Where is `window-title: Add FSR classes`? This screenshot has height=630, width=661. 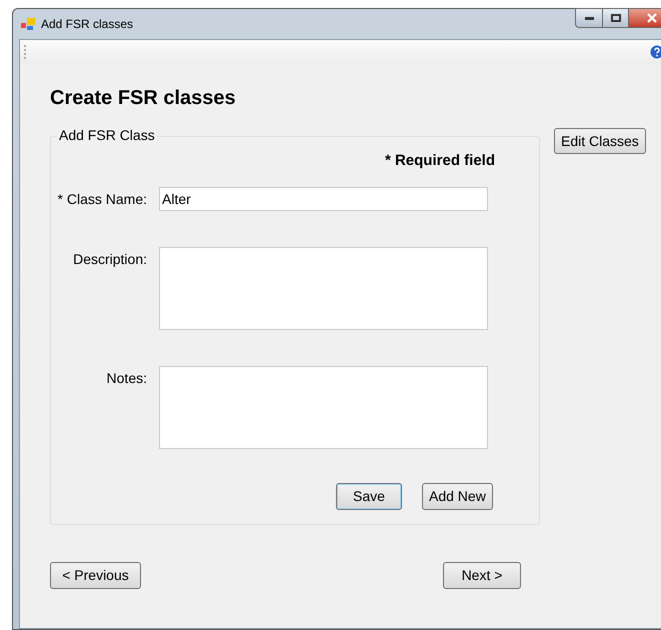
window-title: Add FSR classes is located at coordinates (87, 24).